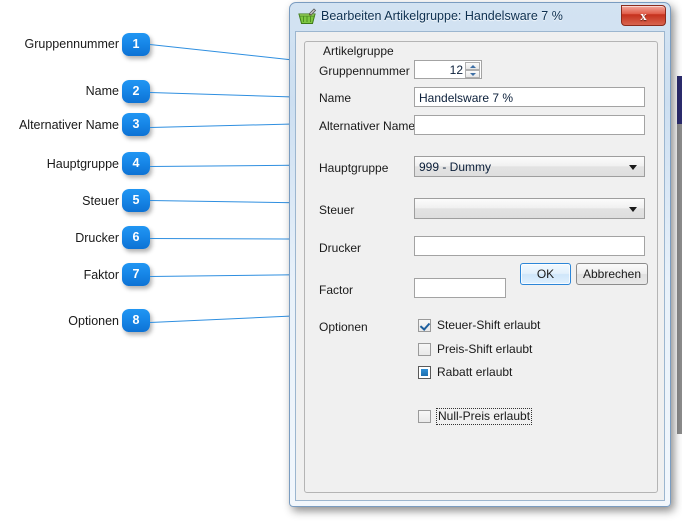 This screenshot has height=522, width=682. Describe the element at coordinates (136, 124) in the screenshot. I see `callout-badge-3: 3` at that location.